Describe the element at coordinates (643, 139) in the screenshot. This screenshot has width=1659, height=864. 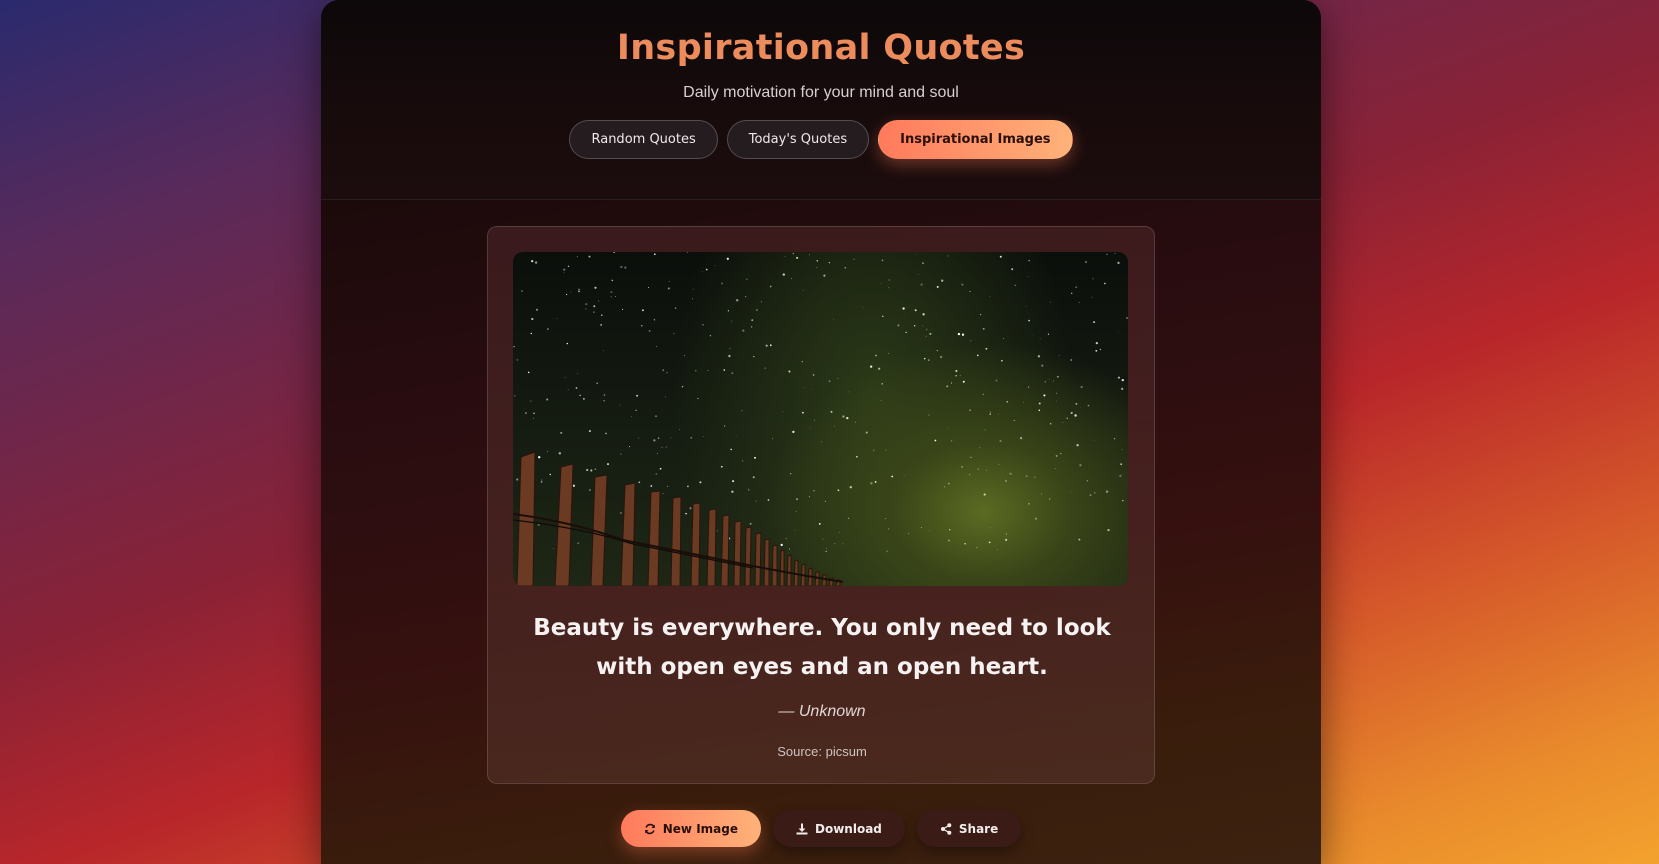
I see `tab-random-quotes: Random Quotes` at that location.